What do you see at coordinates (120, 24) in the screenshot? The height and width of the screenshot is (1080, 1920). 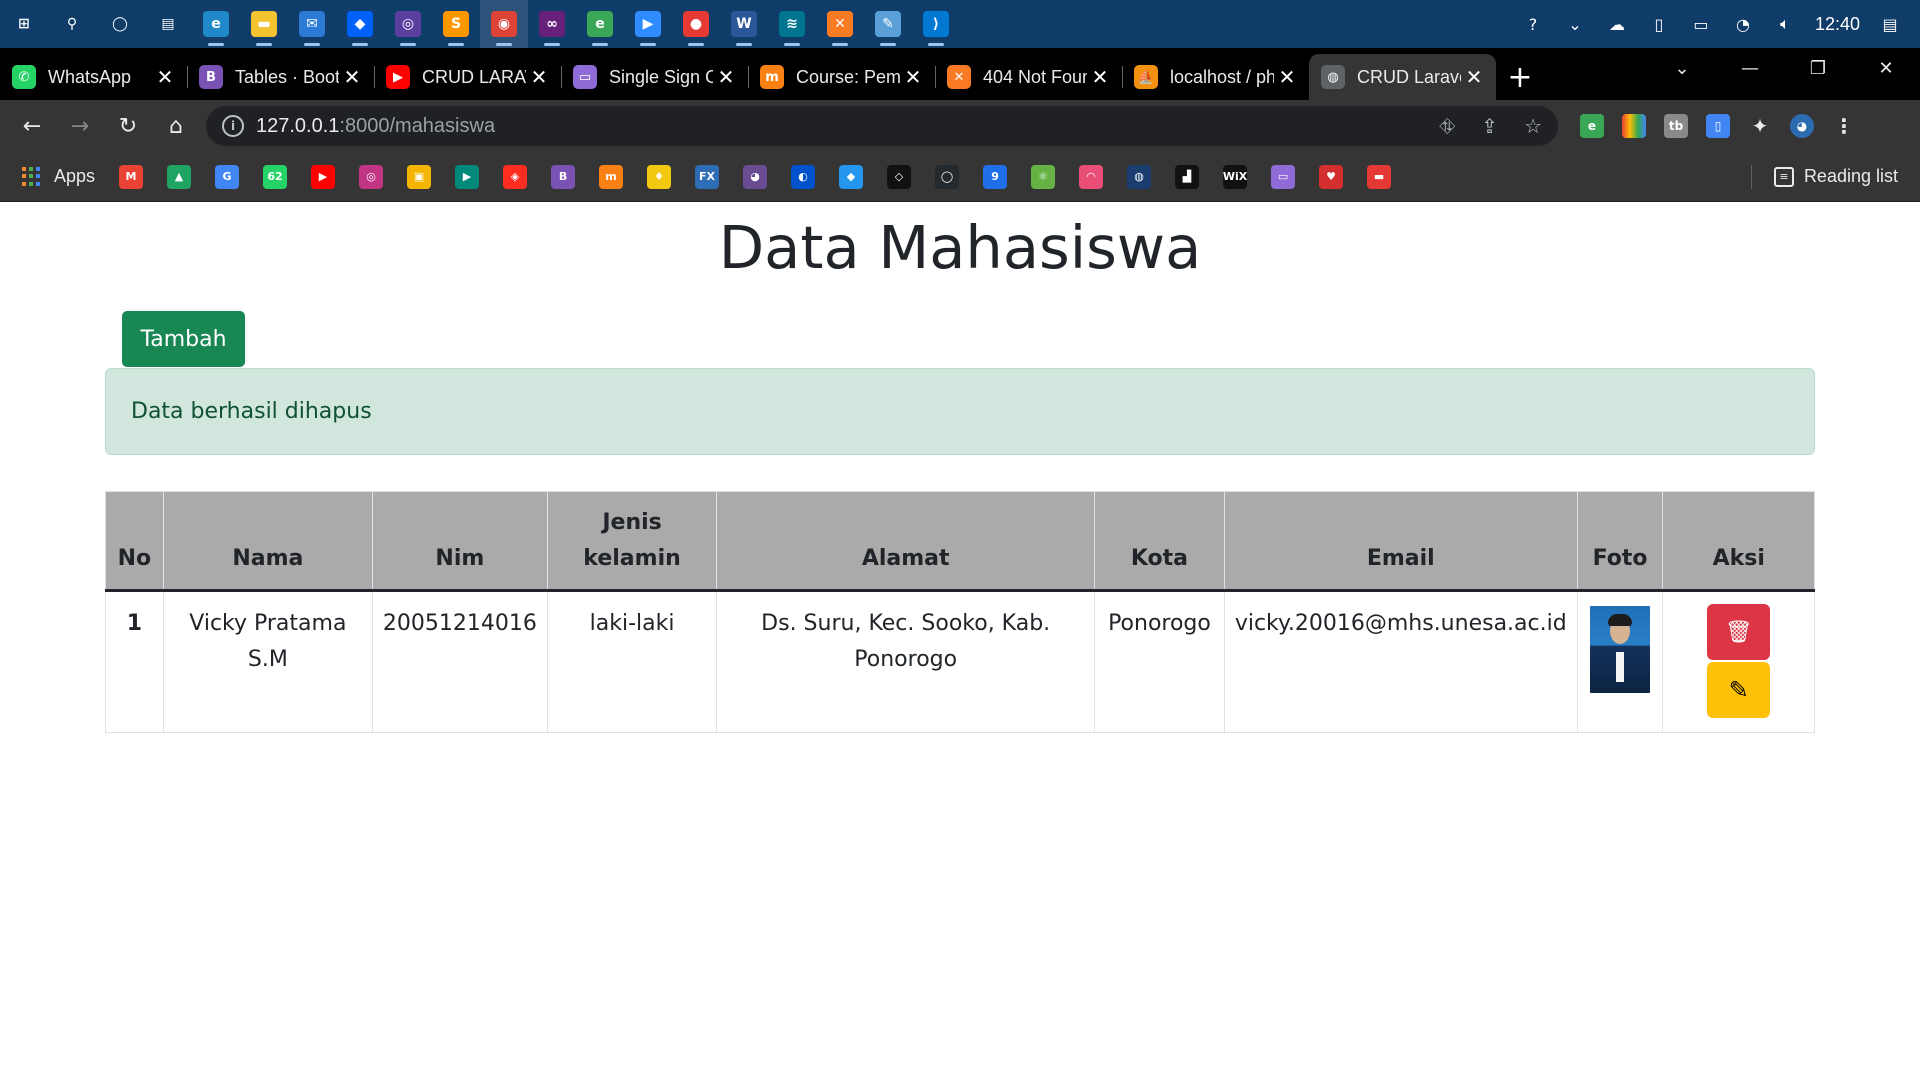 I see `cortana-taskbar-button: ◯` at bounding box center [120, 24].